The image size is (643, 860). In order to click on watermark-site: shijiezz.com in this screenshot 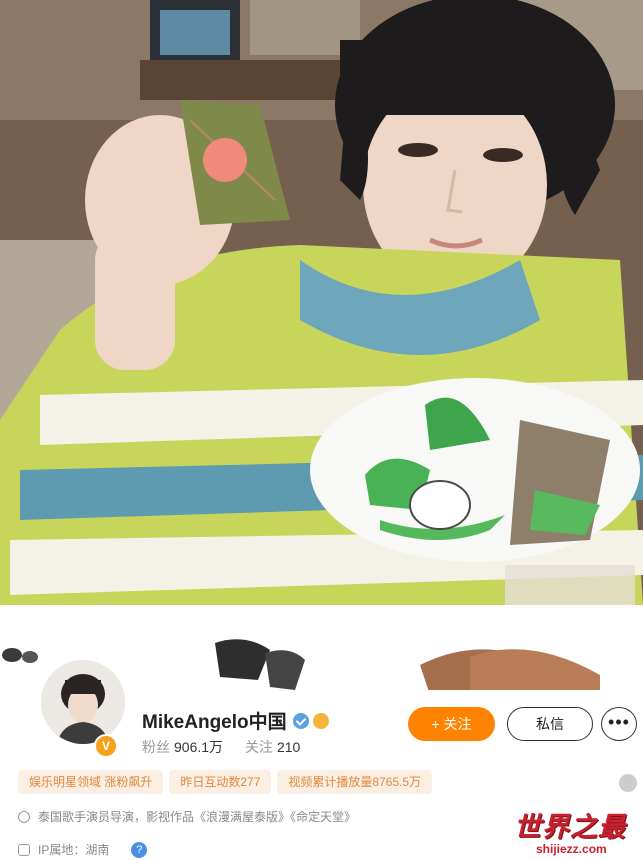, I will do `click(571, 849)`.